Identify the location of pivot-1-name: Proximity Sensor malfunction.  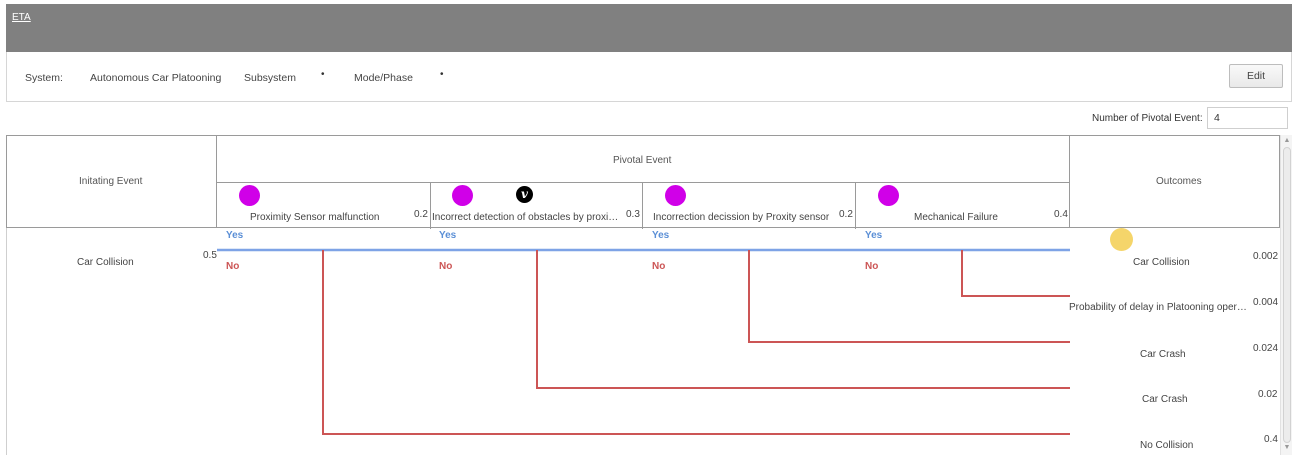
(315, 217).